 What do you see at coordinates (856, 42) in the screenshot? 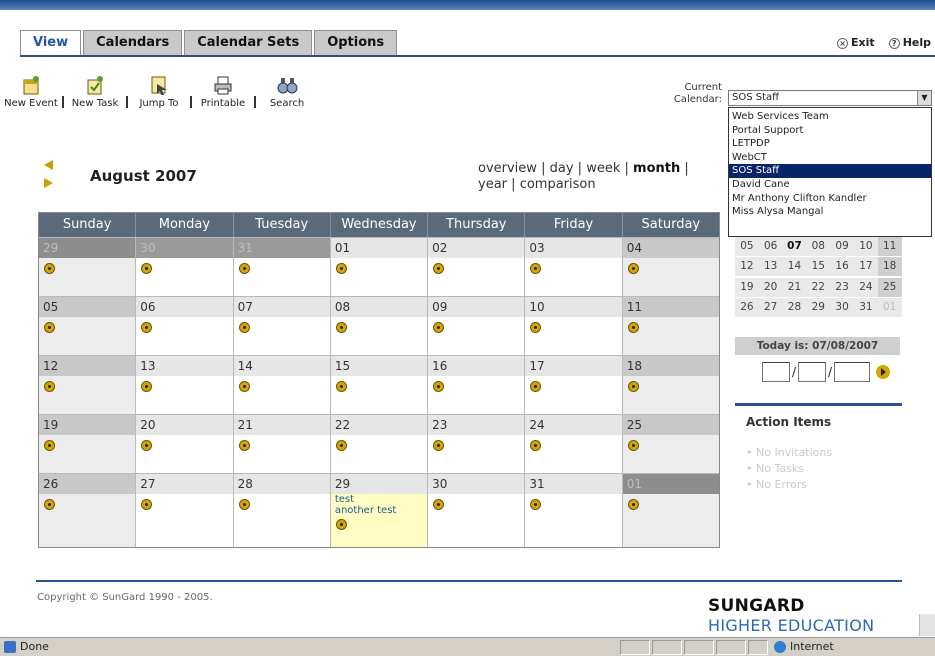
I see `exit-link: × Exit` at bounding box center [856, 42].